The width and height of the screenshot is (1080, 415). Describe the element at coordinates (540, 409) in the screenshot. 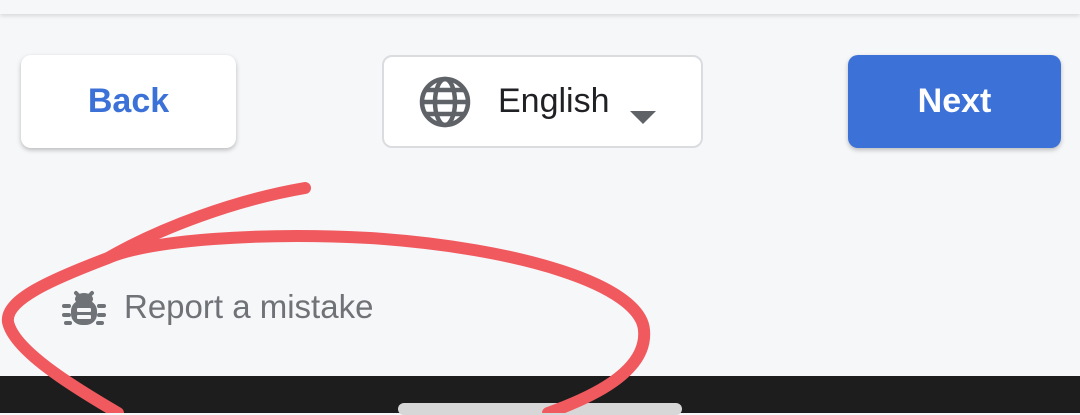

I see `home-gesture-handle` at that location.